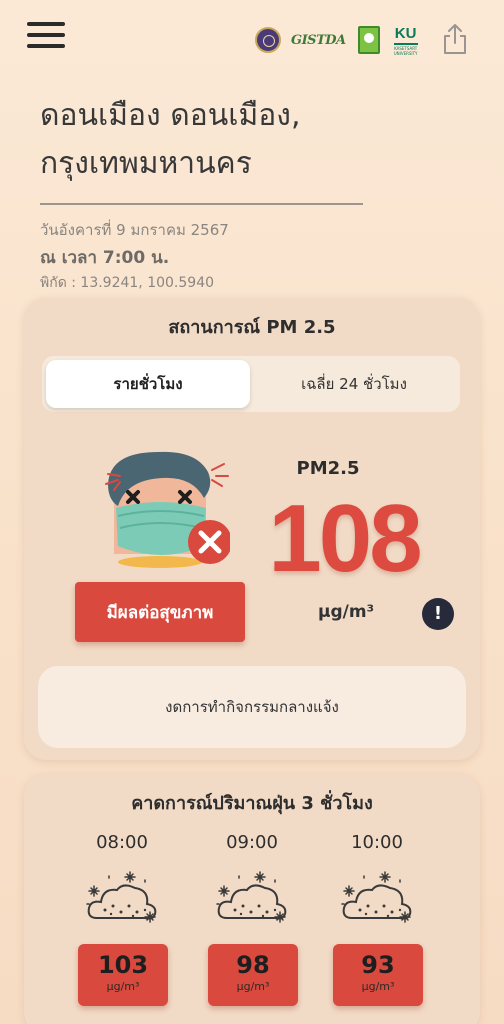 Image resolution: width=504 pixels, height=1024 pixels. I want to click on forecast-item: 09:00 98 µg/m³, so click(252, 919).